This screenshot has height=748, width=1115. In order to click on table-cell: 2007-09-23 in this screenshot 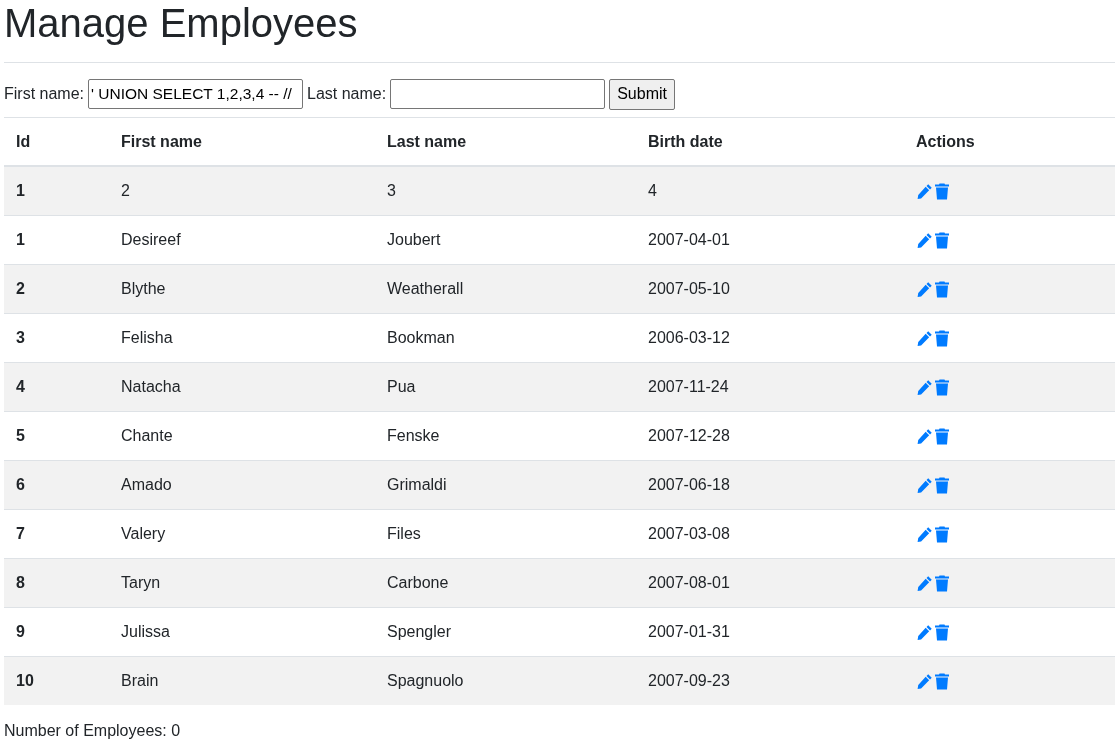, I will do `click(689, 680)`.